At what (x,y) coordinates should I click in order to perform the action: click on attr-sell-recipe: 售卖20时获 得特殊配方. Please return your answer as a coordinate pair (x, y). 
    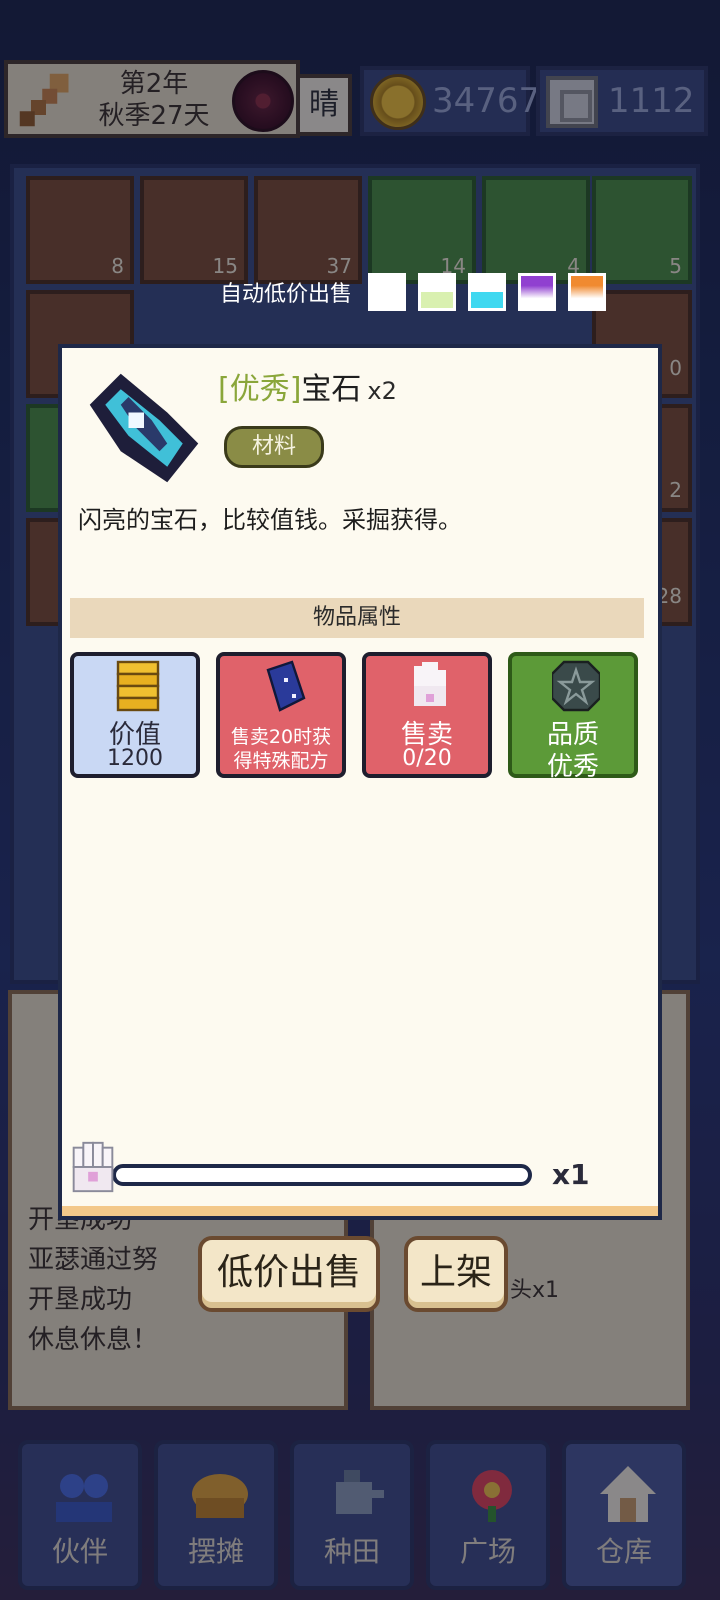
    Looking at the image, I should click on (281, 715).